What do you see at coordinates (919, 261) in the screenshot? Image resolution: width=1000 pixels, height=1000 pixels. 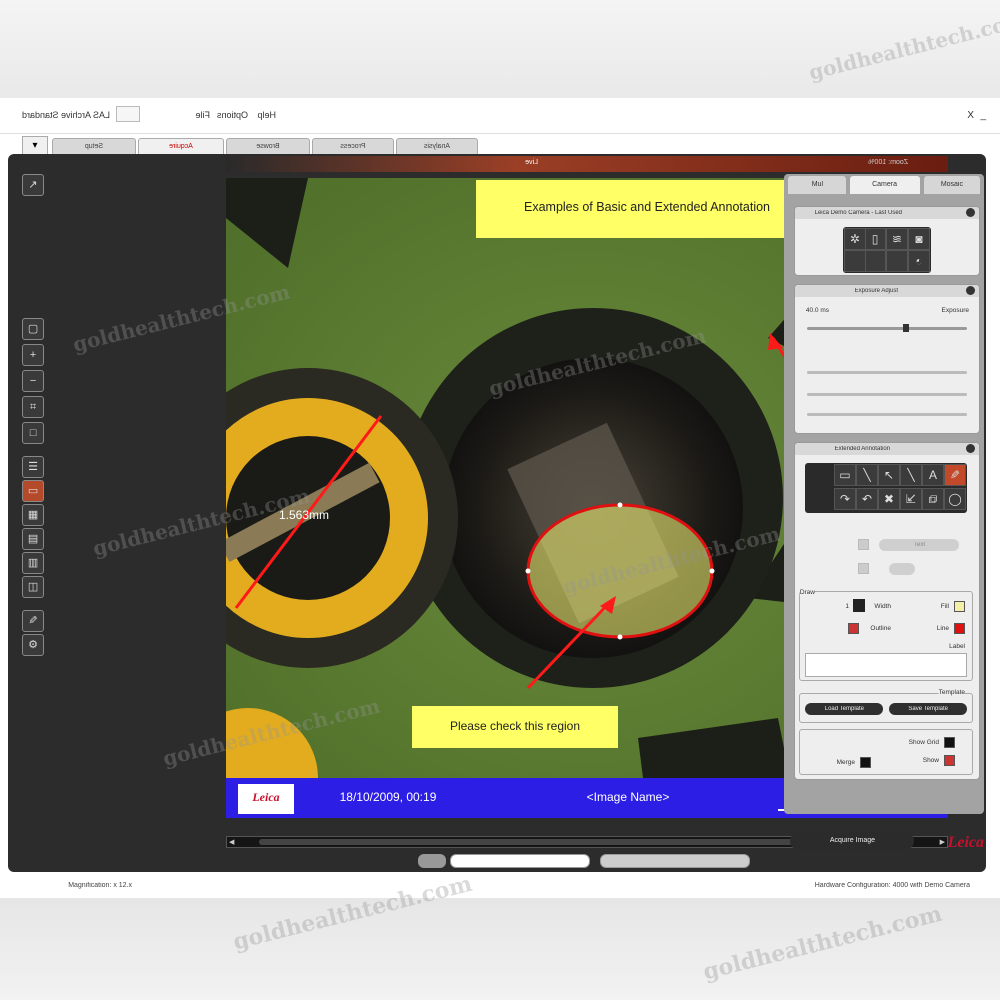 I see `camera-timer-icon: ◔` at bounding box center [919, 261].